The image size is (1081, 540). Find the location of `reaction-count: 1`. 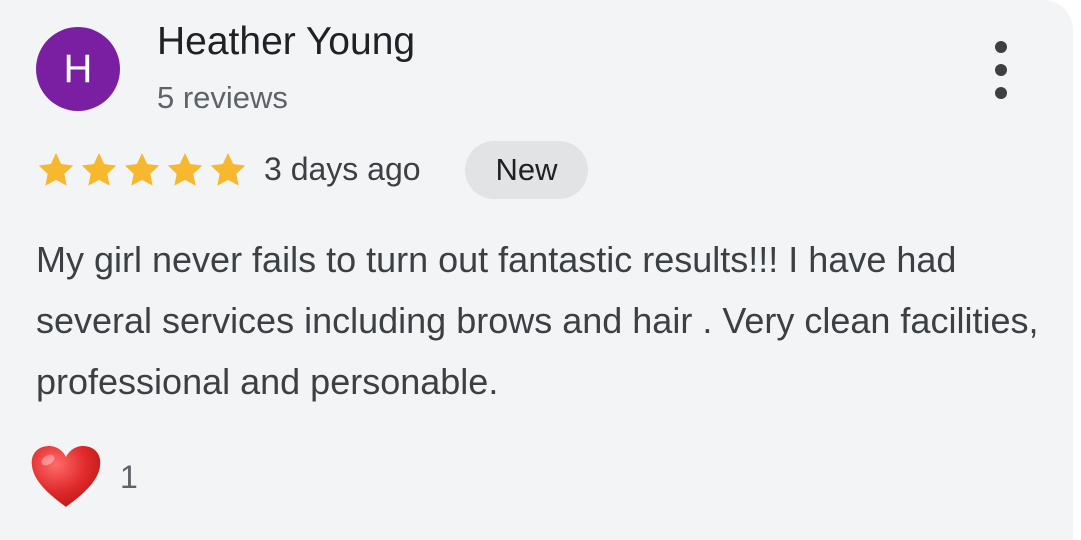

reaction-count: 1 is located at coordinates (129, 476).